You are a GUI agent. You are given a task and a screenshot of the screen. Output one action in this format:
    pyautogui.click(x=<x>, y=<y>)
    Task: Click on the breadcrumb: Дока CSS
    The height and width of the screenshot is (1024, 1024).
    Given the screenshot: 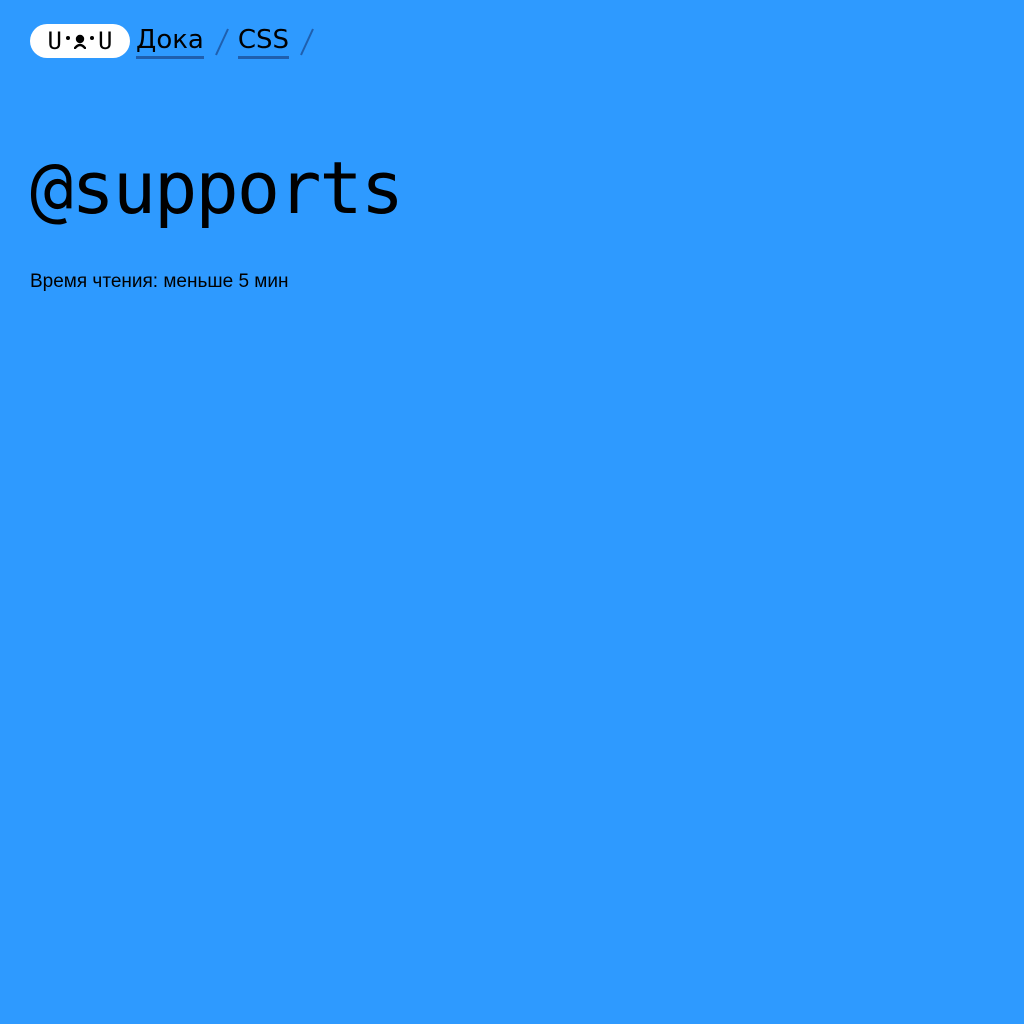 What is the action you would take?
    pyautogui.click(x=229, y=41)
    